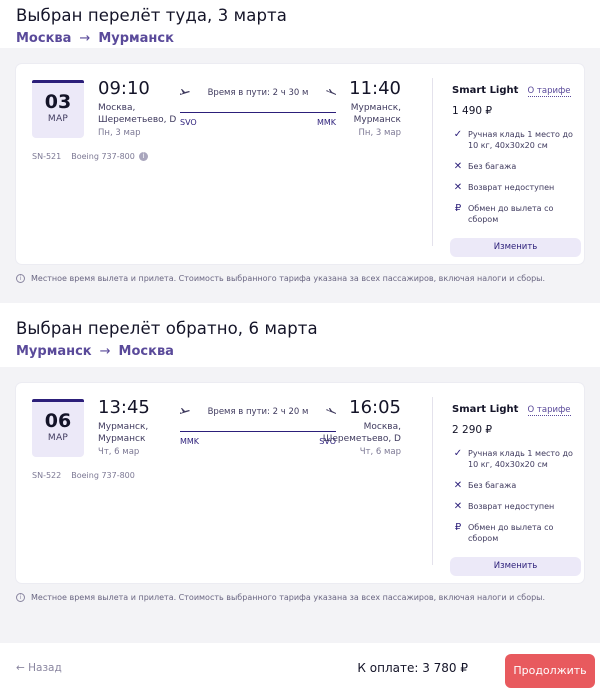 This screenshot has width=600, height=692. Describe the element at coordinates (362, 433) in the screenshot. I see `arrival-place: Москва, Шереметьево, D` at that location.